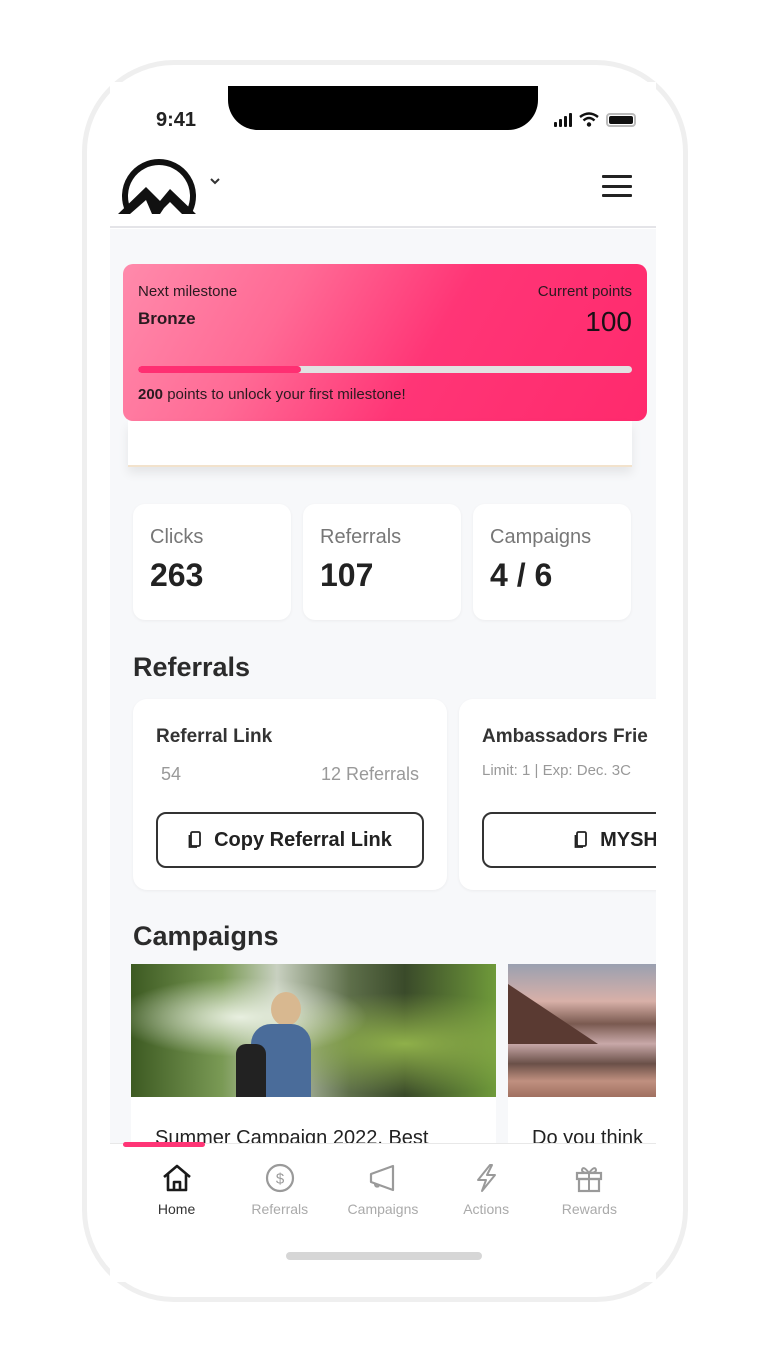  I want to click on stat-value: 263, so click(177, 575).